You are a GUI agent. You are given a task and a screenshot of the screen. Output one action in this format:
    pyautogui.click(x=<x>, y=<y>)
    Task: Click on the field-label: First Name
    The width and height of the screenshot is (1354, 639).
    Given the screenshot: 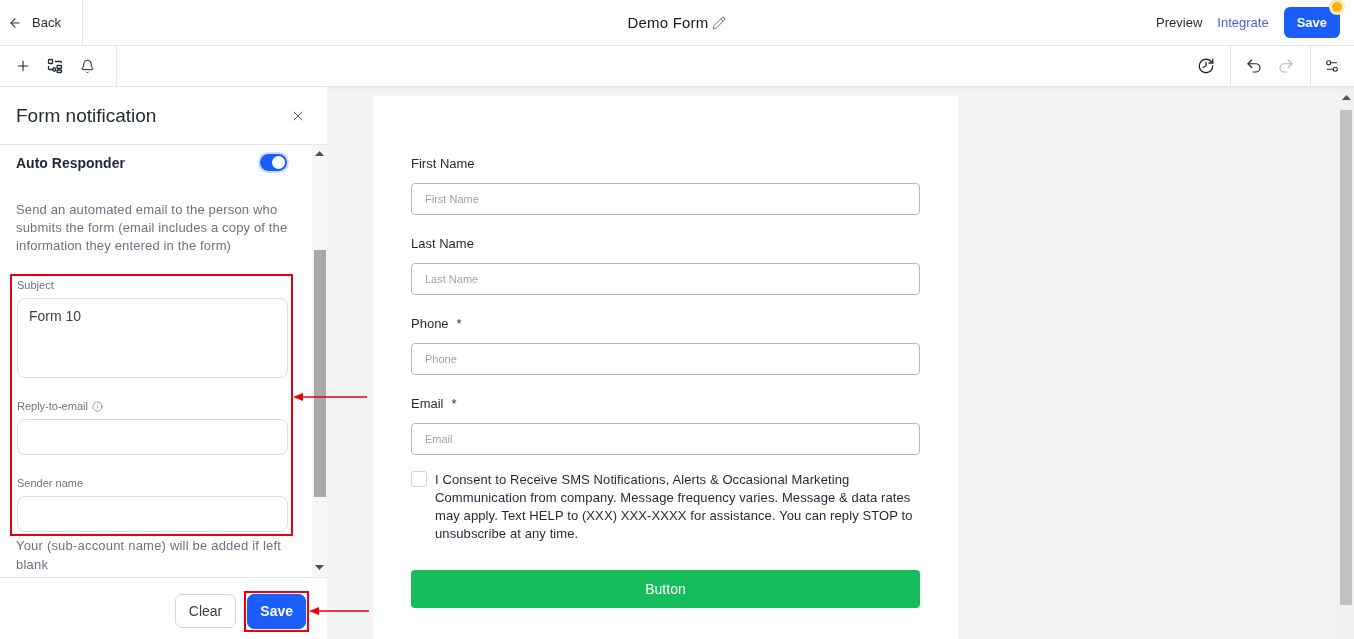 What is the action you would take?
    pyautogui.click(x=443, y=163)
    